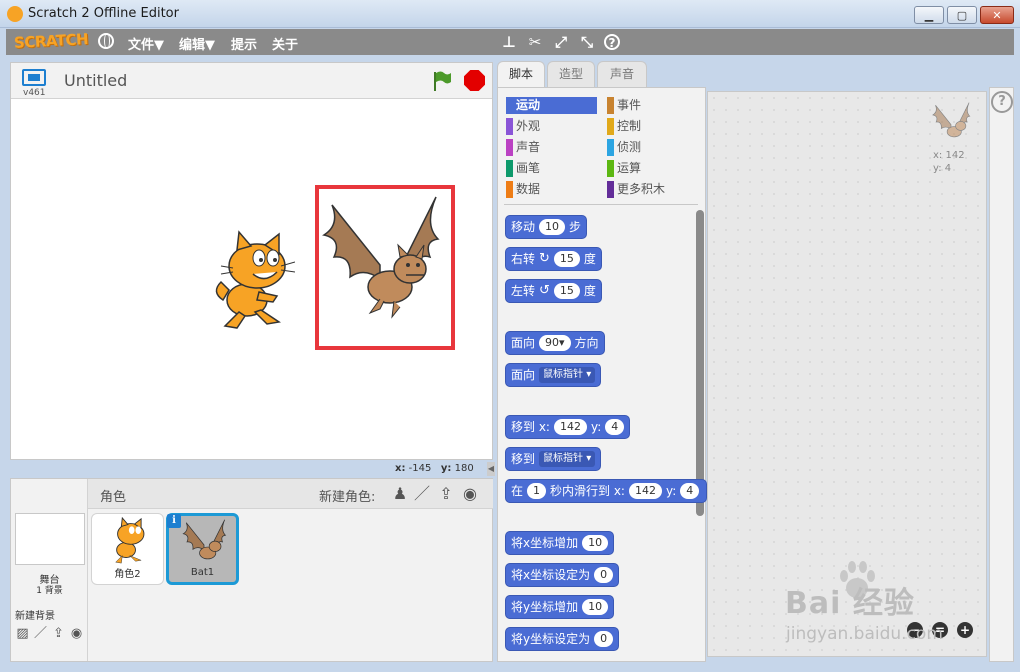  I want to click on current-sprite-thumbnail, so click(951, 120).